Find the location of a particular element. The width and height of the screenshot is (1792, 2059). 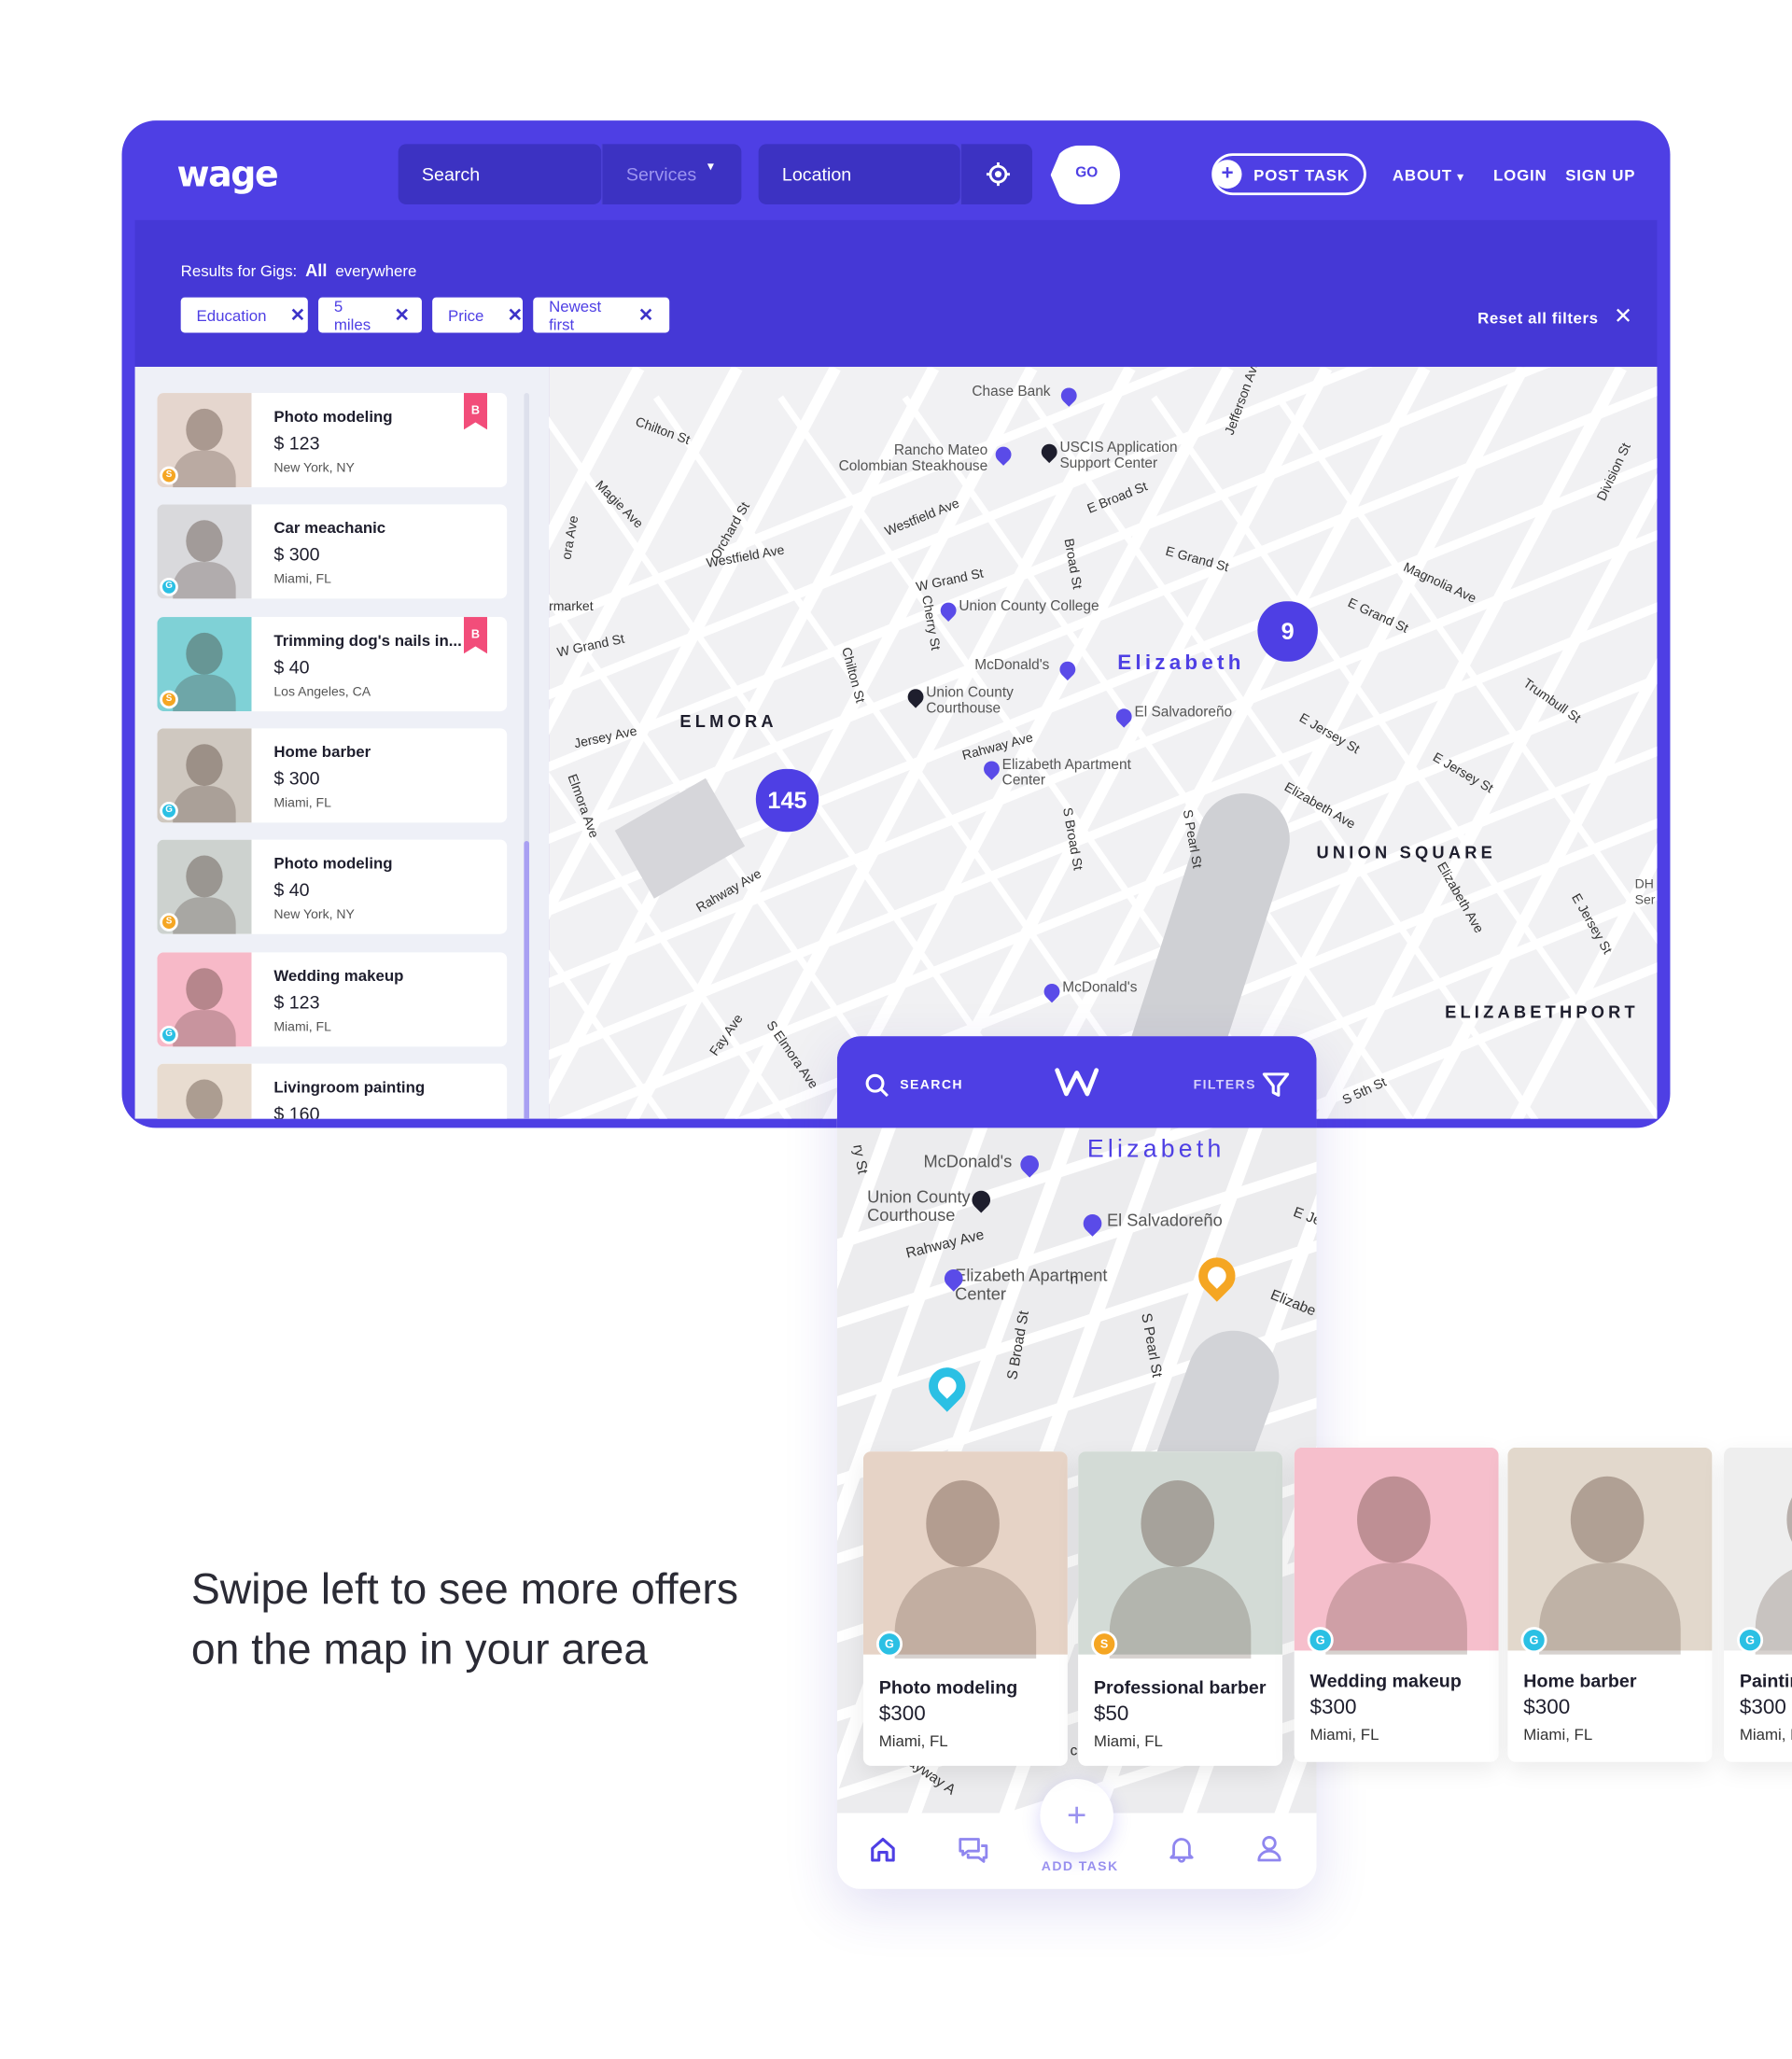

street-label: Broad St is located at coordinates (1072, 564).